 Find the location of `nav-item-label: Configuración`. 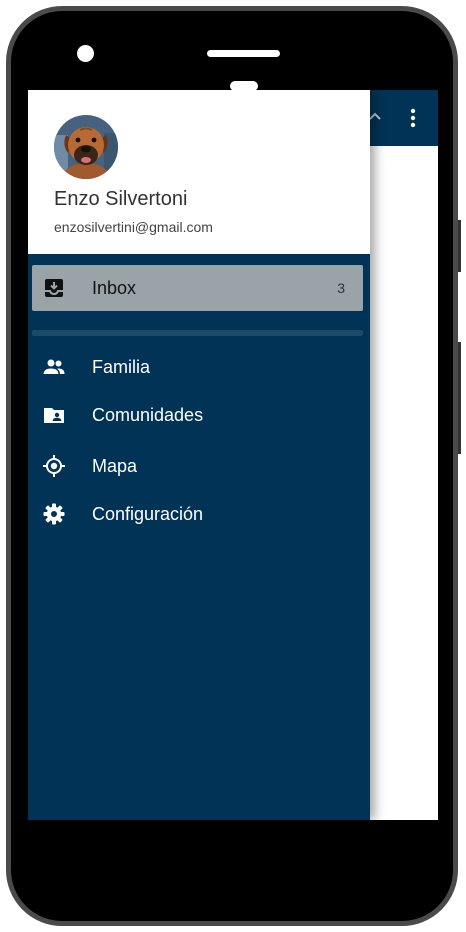

nav-item-label: Configuración is located at coordinates (148, 513).